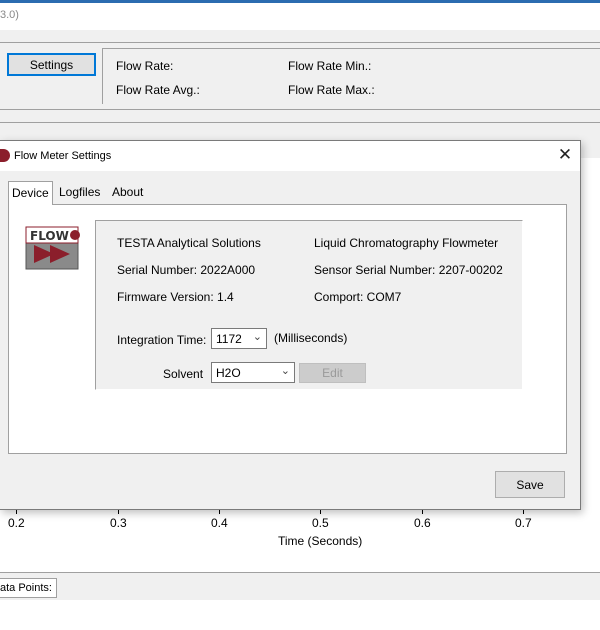 This screenshot has width=600, height=630. I want to click on main-window-titlebar: 3.0), so click(300, 15).